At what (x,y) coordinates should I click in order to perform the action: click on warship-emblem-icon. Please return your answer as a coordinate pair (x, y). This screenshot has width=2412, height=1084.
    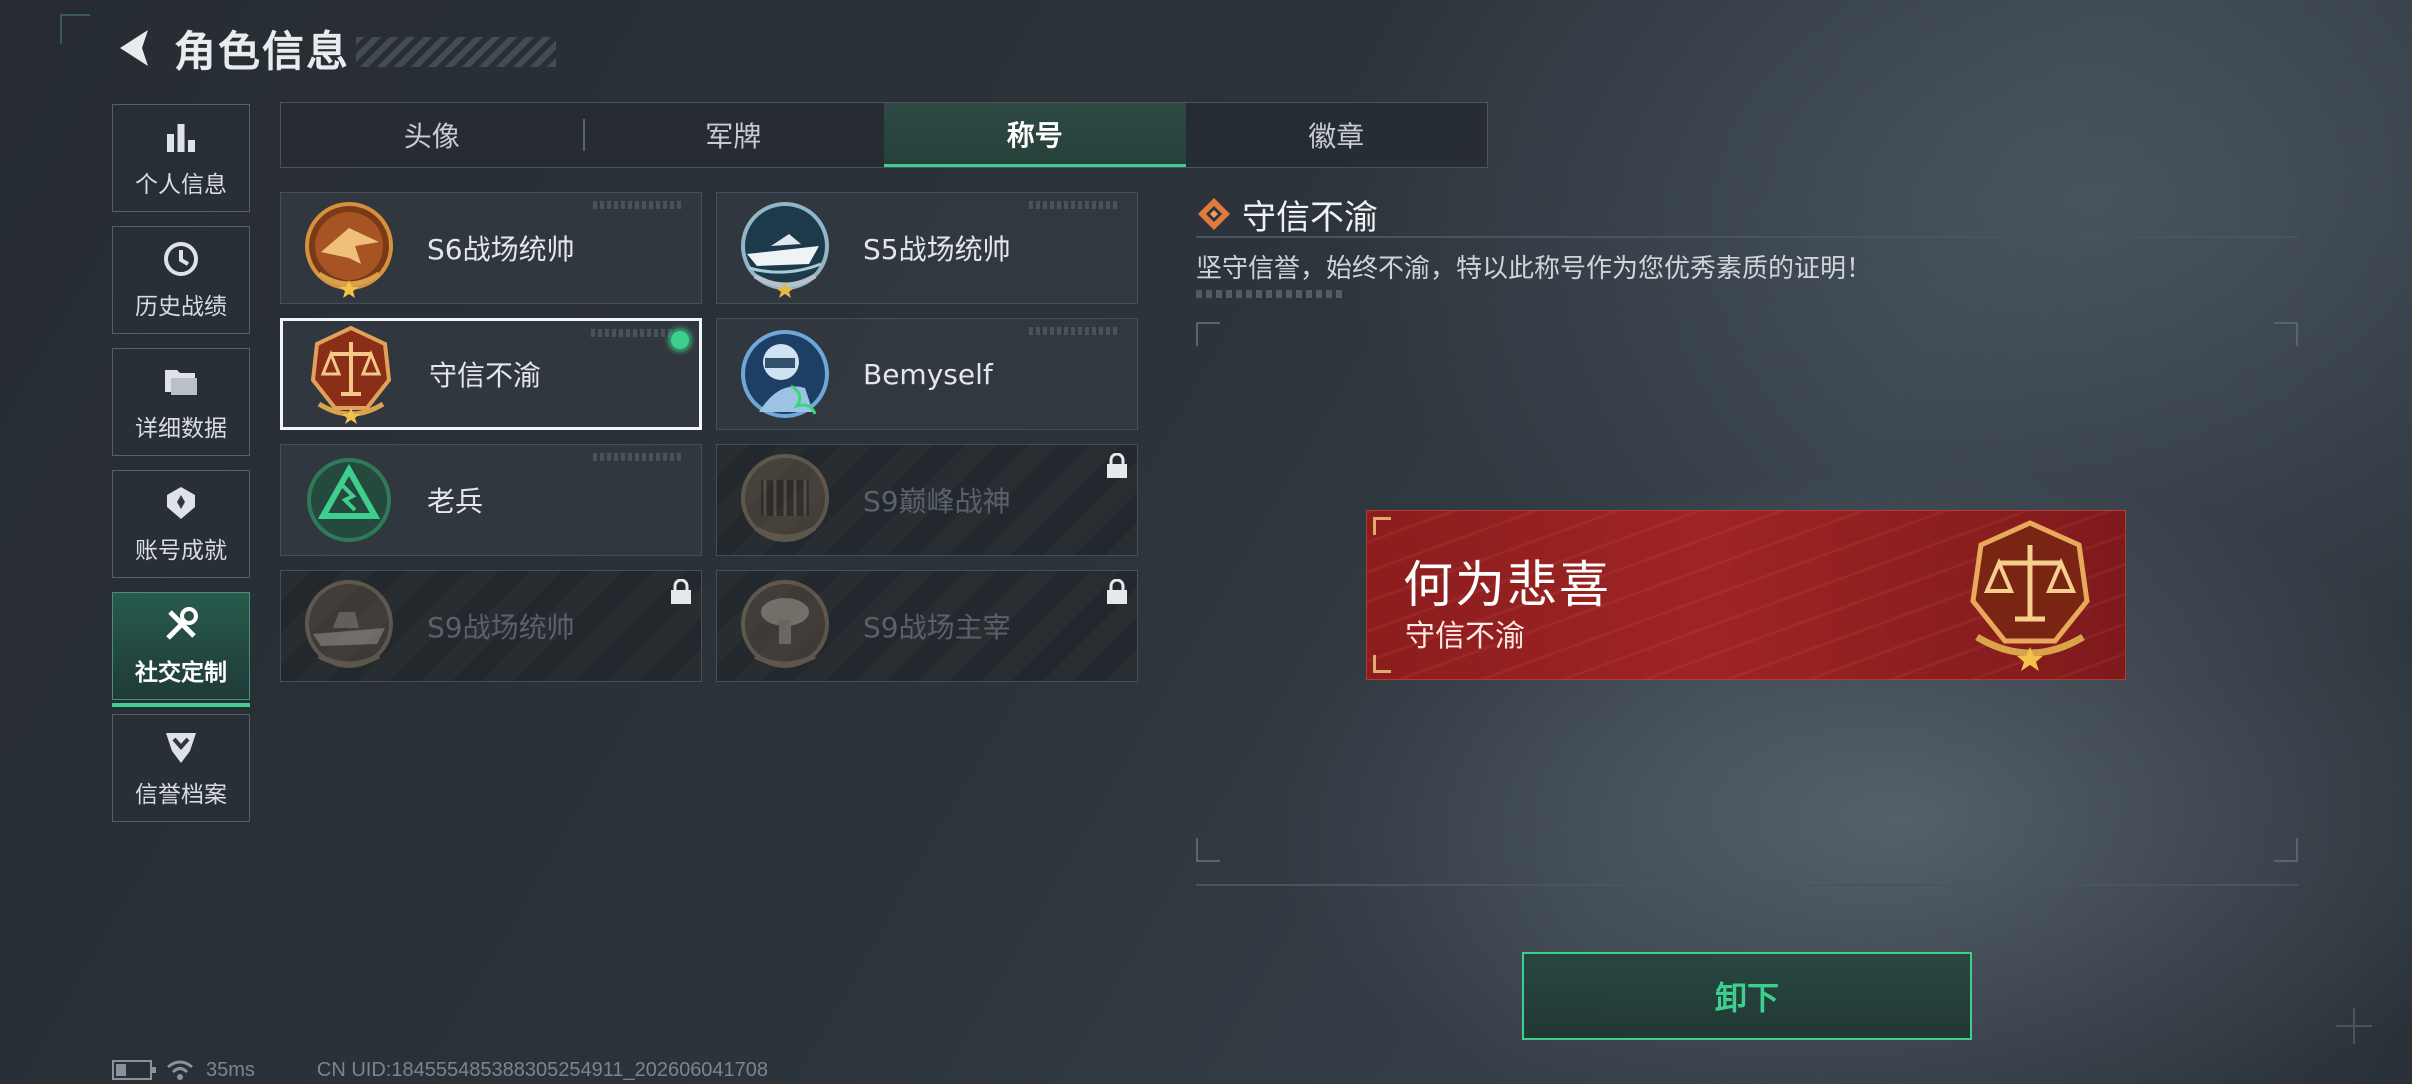
    Looking at the image, I should click on (349, 626).